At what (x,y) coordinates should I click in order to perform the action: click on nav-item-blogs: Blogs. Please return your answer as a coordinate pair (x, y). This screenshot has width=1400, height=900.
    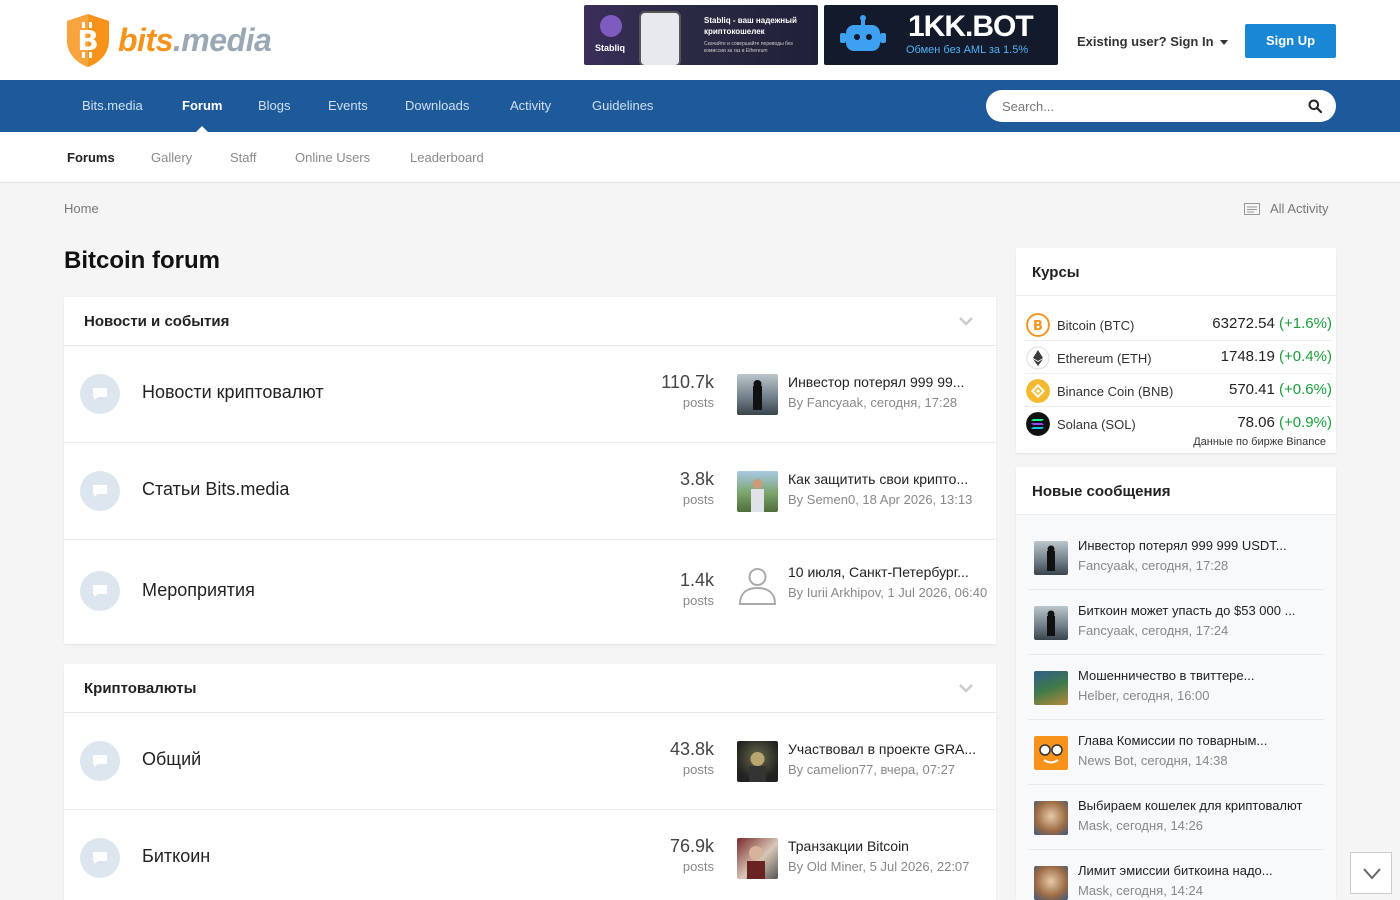
    Looking at the image, I should click on (274, 106).